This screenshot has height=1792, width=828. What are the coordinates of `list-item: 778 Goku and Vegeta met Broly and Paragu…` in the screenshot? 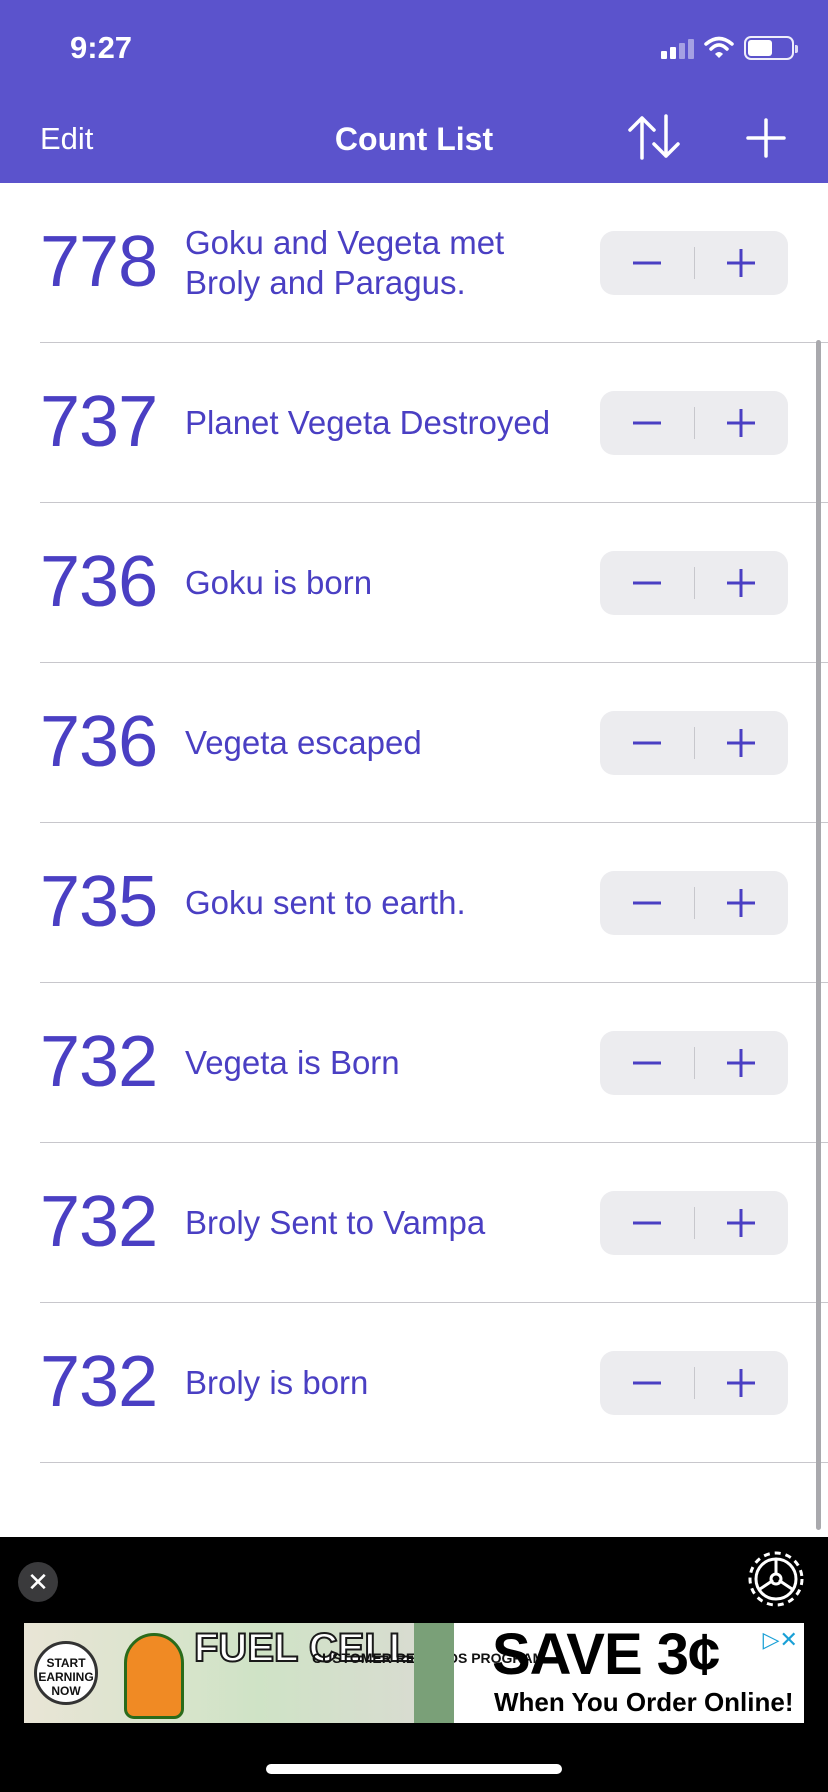 It's located at (414, 263).